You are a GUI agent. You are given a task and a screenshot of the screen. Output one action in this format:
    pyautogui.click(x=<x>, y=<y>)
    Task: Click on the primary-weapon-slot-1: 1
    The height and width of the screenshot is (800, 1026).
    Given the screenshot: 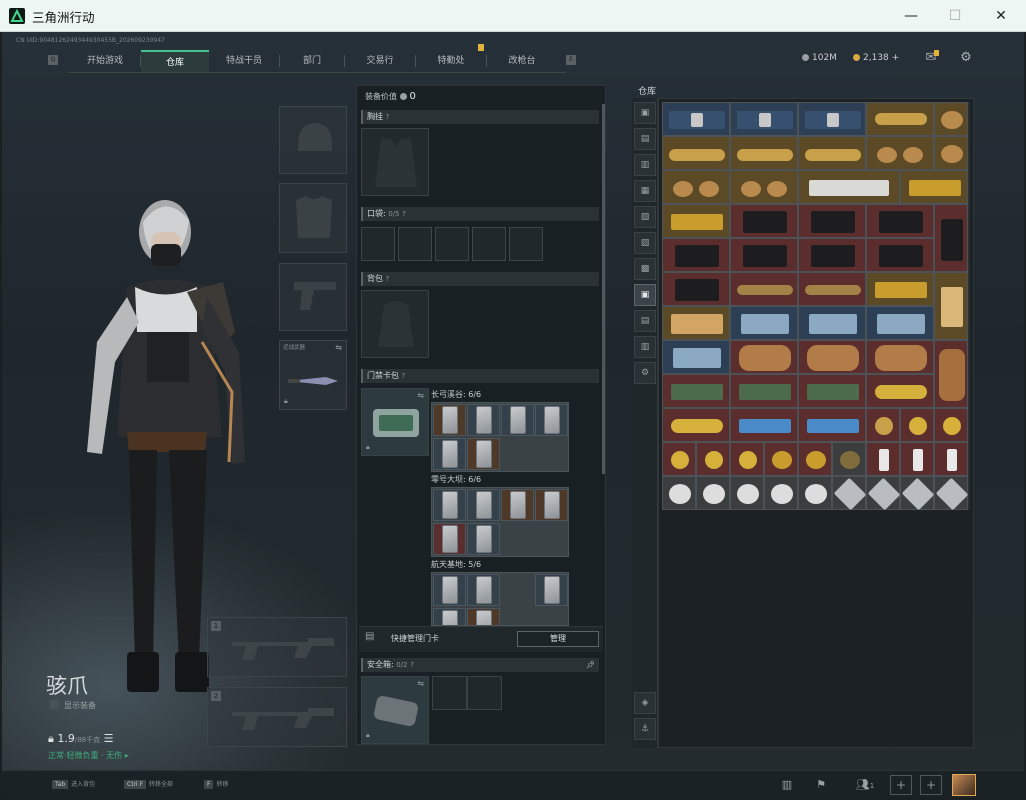 What is the action you would take?
    pyautogui.click(x=277, y=647)
    